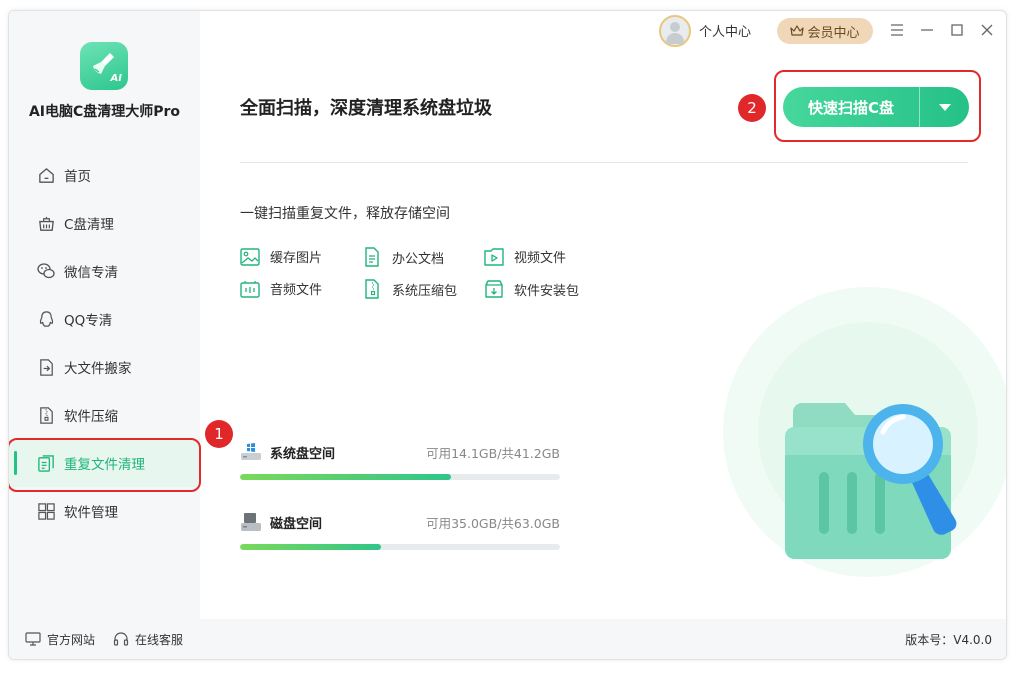  I want to click on vip-center-label: 会员中心, so click(833, 33).